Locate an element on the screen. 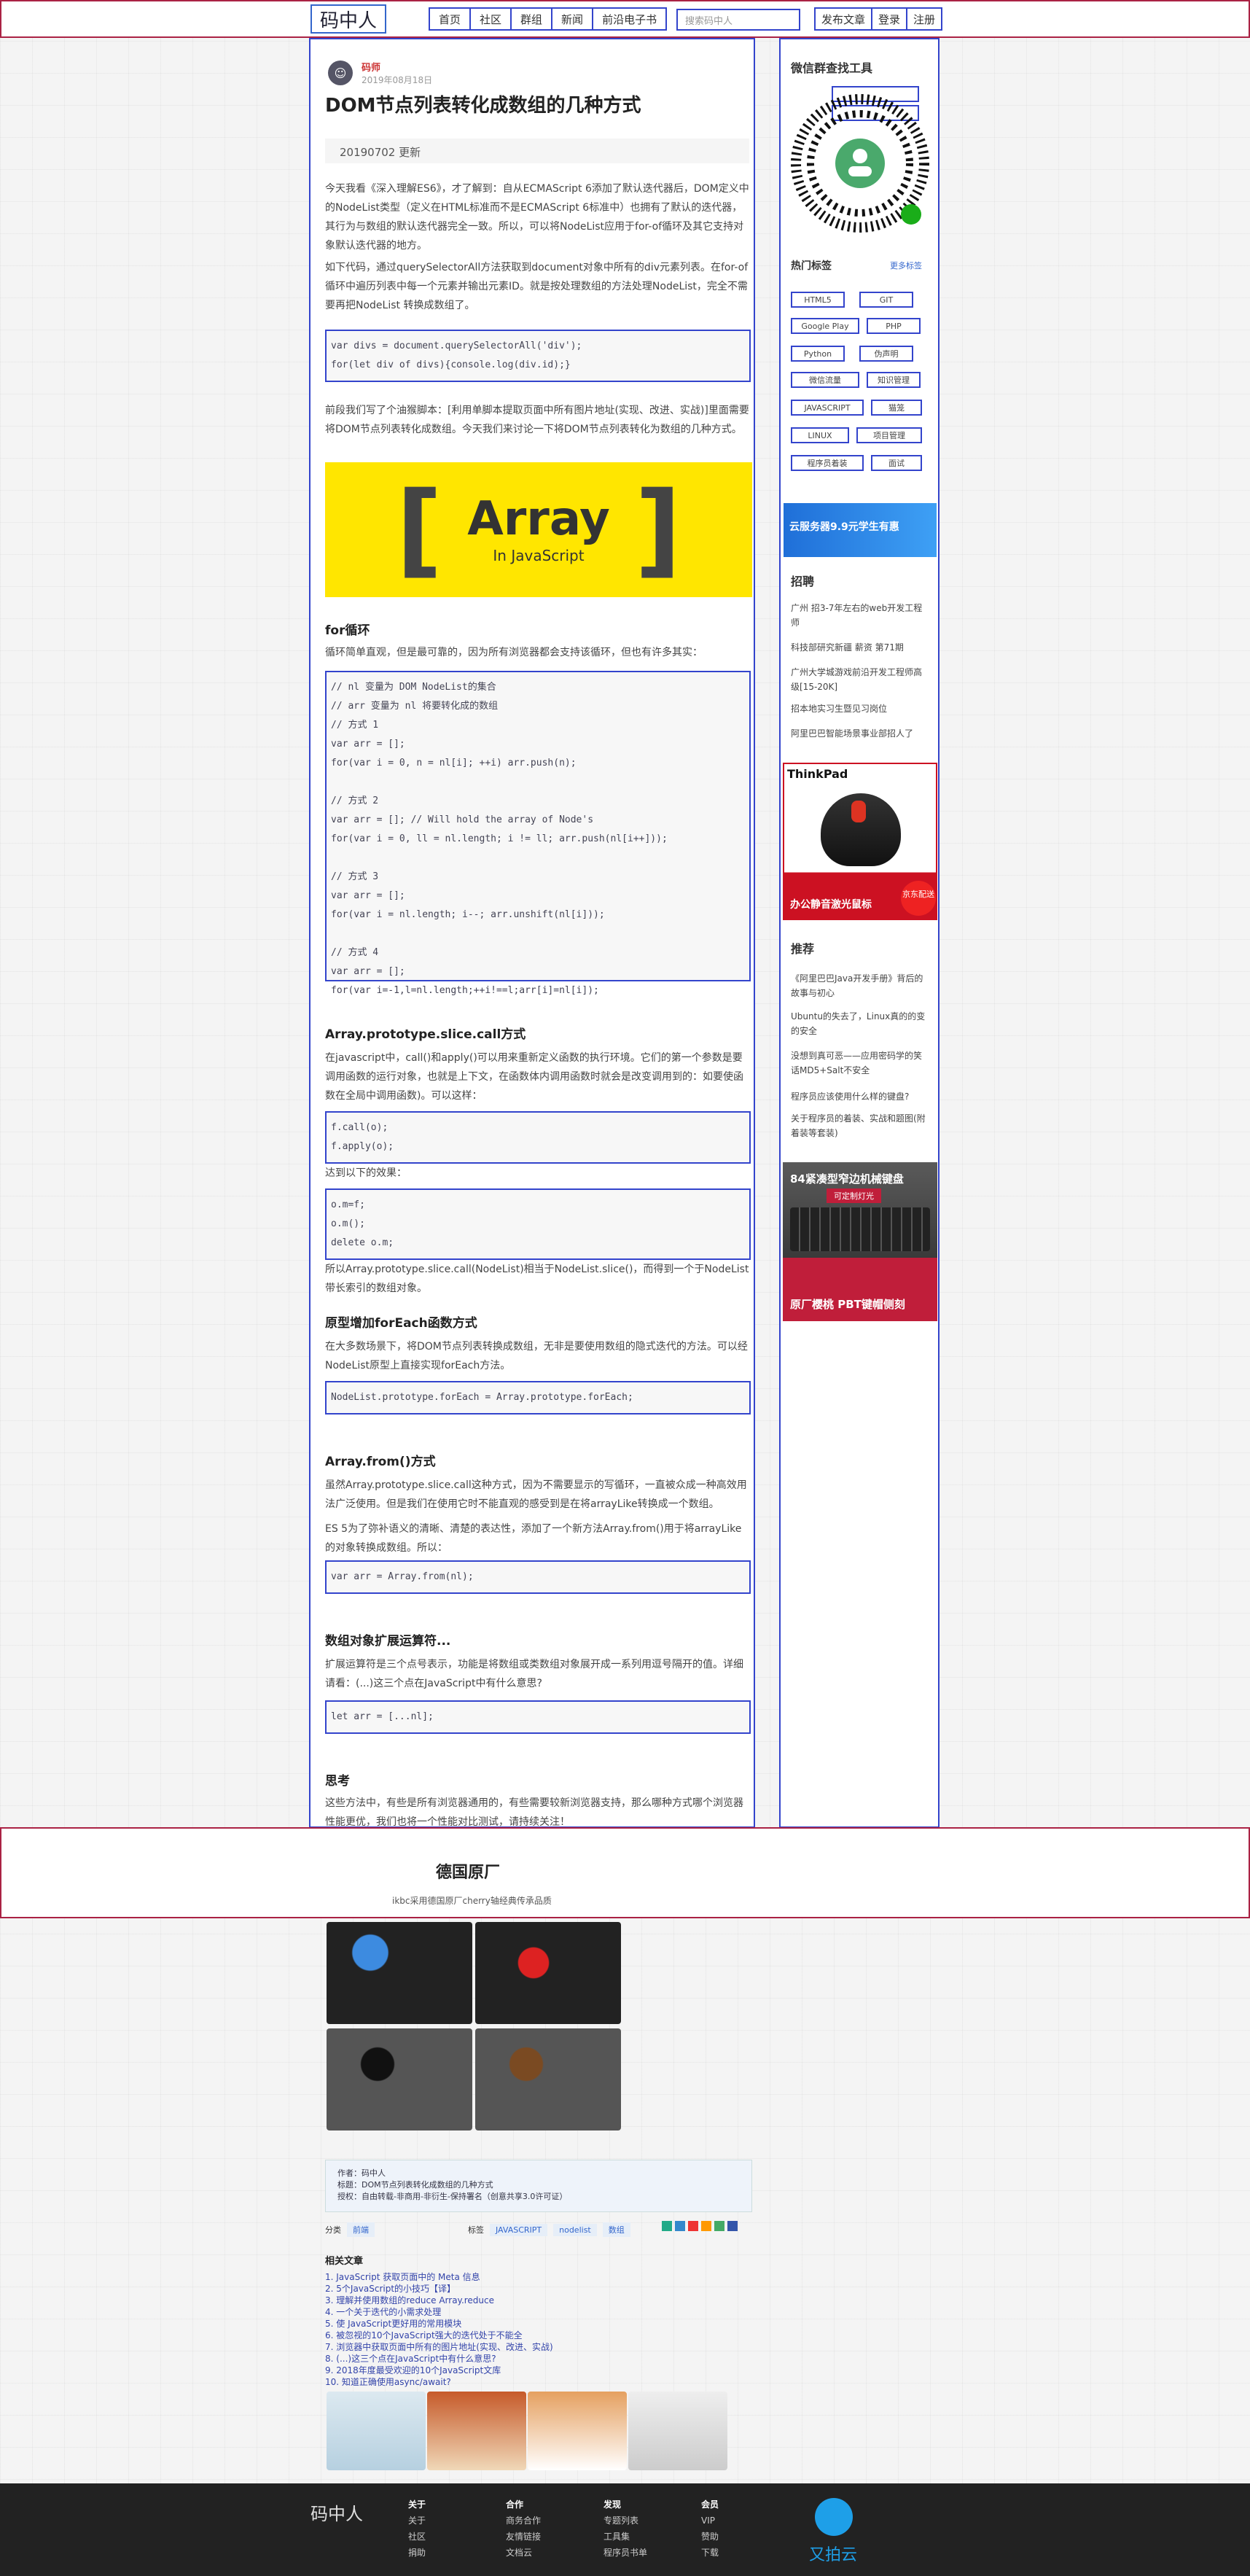 This screenshot has width=1250, height=2576. related-link: 1. JavaScript 获取页面中的 Meta 信息 is located at coordinates (529, 2277).